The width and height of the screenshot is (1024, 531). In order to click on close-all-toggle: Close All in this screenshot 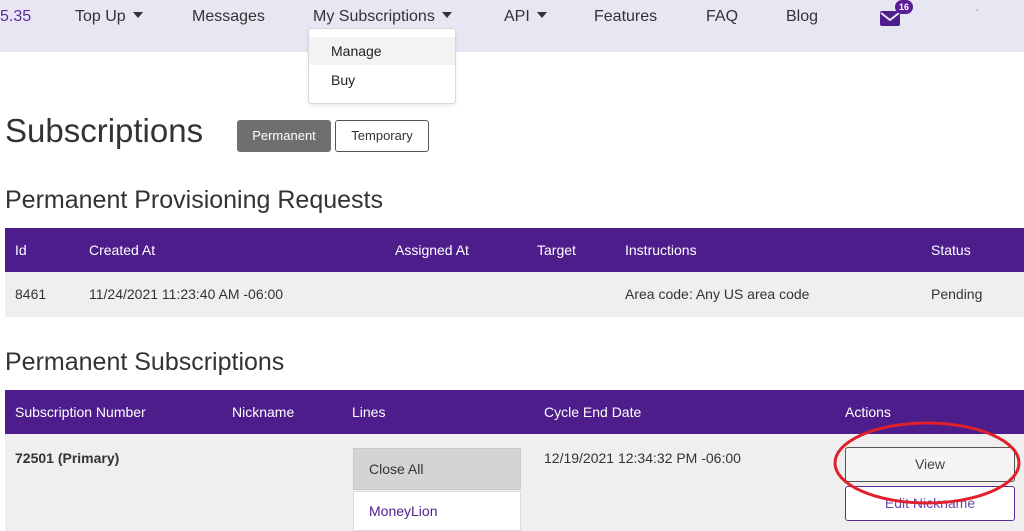, I will do `click(437, 469)`.